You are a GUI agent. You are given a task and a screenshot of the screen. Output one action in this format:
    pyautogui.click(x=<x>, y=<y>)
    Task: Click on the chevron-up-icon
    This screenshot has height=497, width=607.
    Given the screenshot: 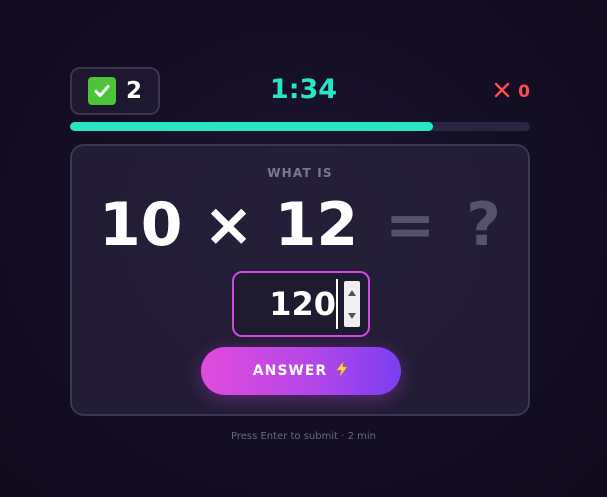 What is the action you would take?
    pyautogui.click(x=352, y=292)
    